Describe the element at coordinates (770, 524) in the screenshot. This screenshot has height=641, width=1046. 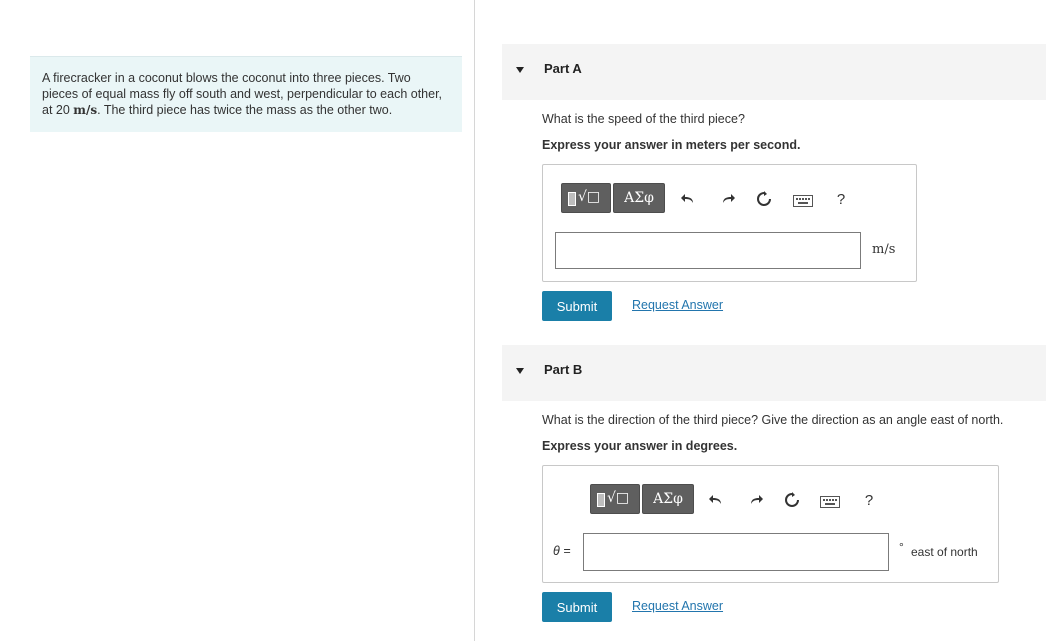
I see `part-b-answer-box: √□ ΑΣφ ? θ = ° east of north` at that location.